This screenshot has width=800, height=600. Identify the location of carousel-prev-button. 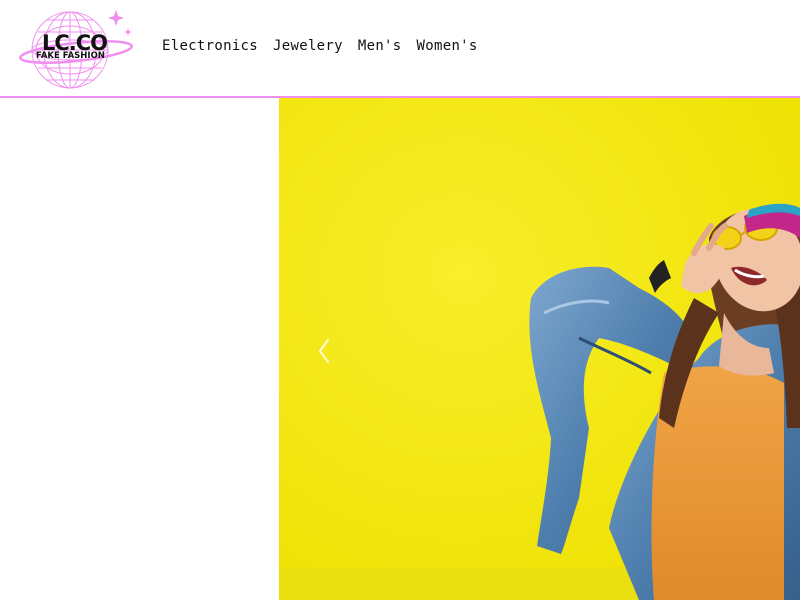
(325, 351).